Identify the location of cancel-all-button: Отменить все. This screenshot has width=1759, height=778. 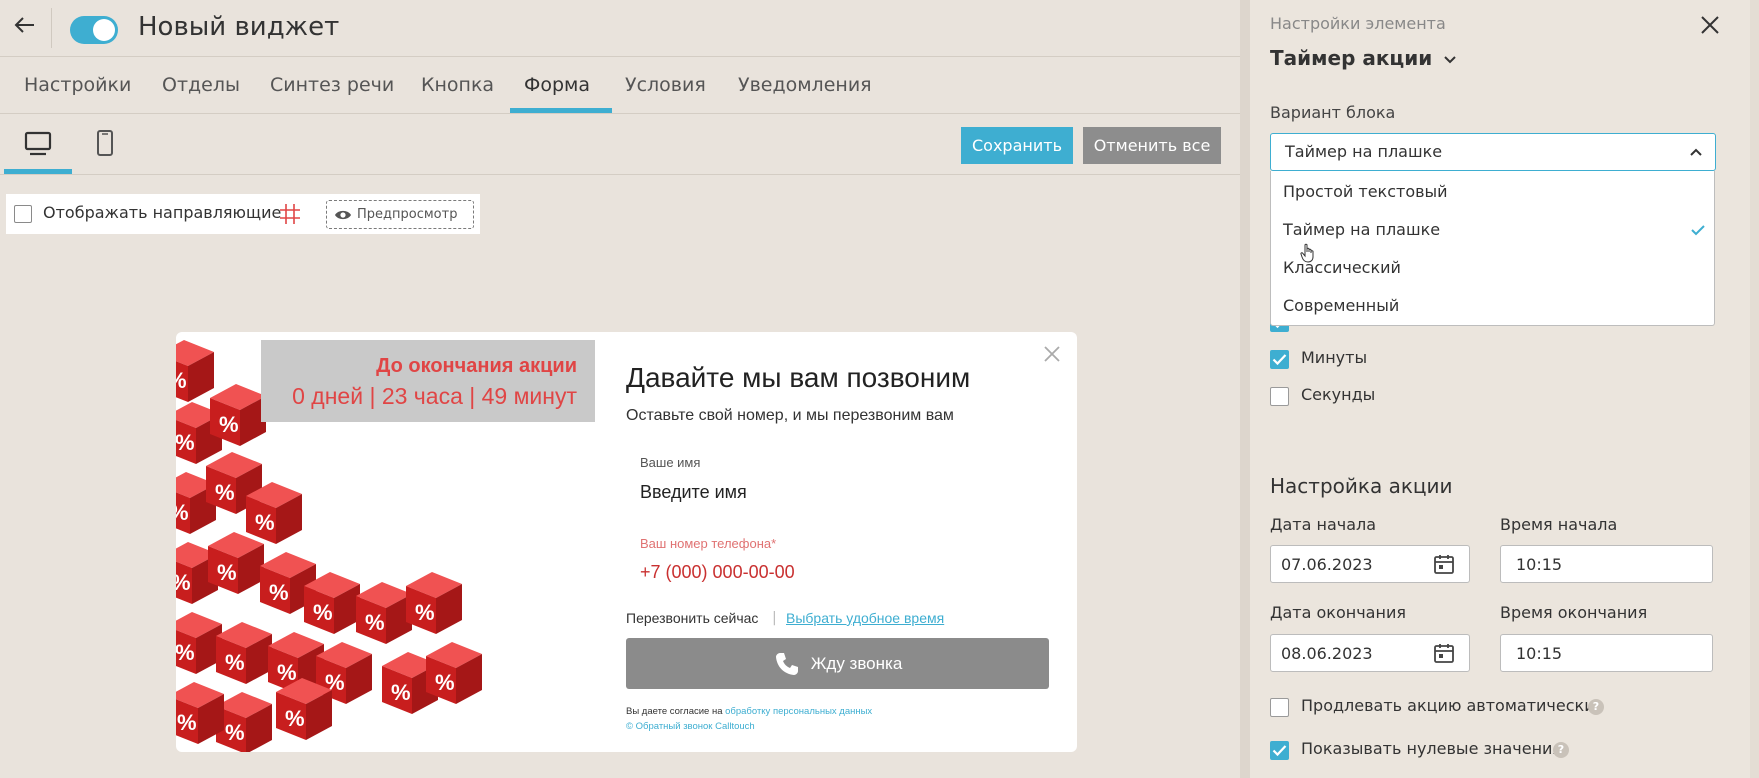
(1152, 145).